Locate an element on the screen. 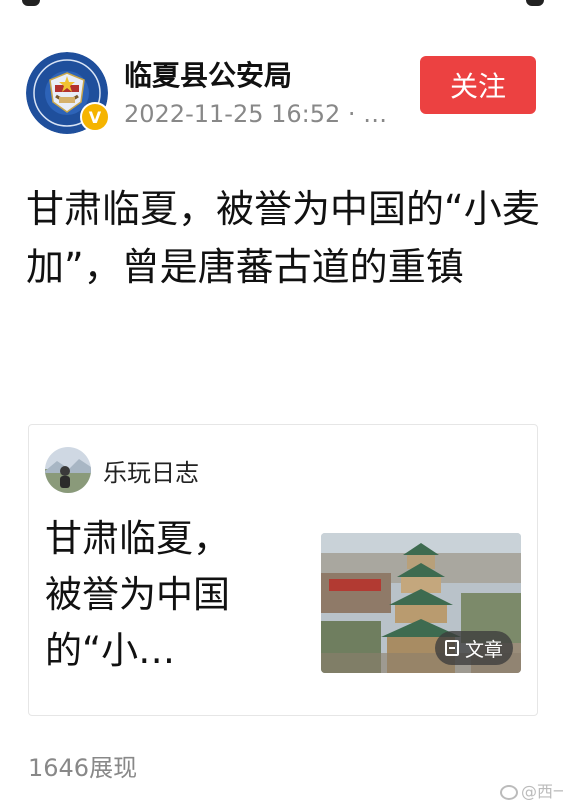  article-type-badge: 文章 is located at coordinates (473, 648).